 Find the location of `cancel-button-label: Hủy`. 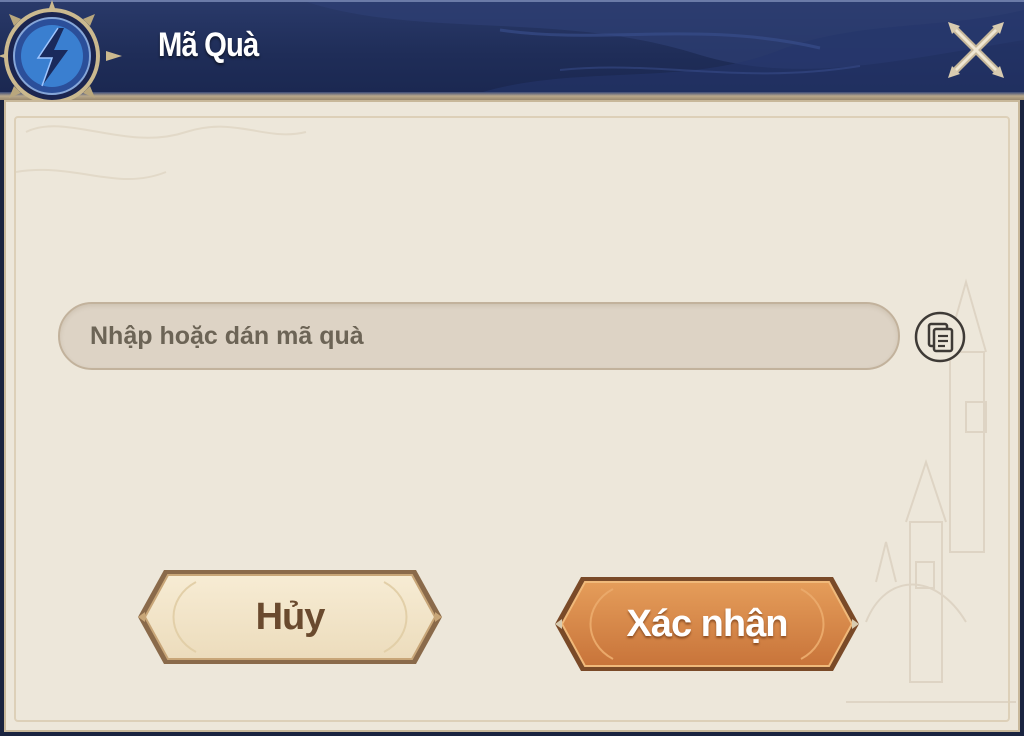

cancel-button-label: Hủy is located at coordinates (290, 616).